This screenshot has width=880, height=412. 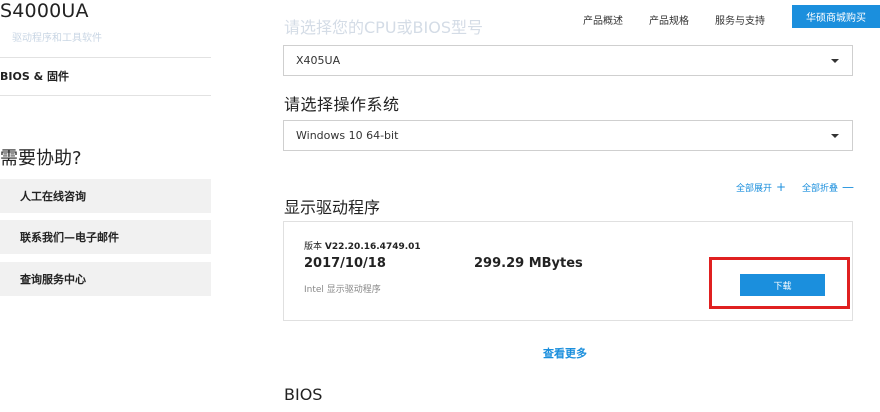 What do you see at coordinates (565, 353) in the screenshot?
I see `see-more-link: 查看更多` at bounding box center [565, 353].